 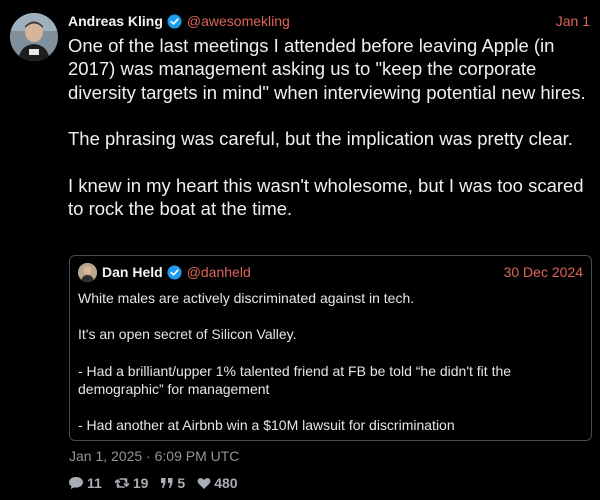 I want to click on avatar, so click(x=34, y=37).